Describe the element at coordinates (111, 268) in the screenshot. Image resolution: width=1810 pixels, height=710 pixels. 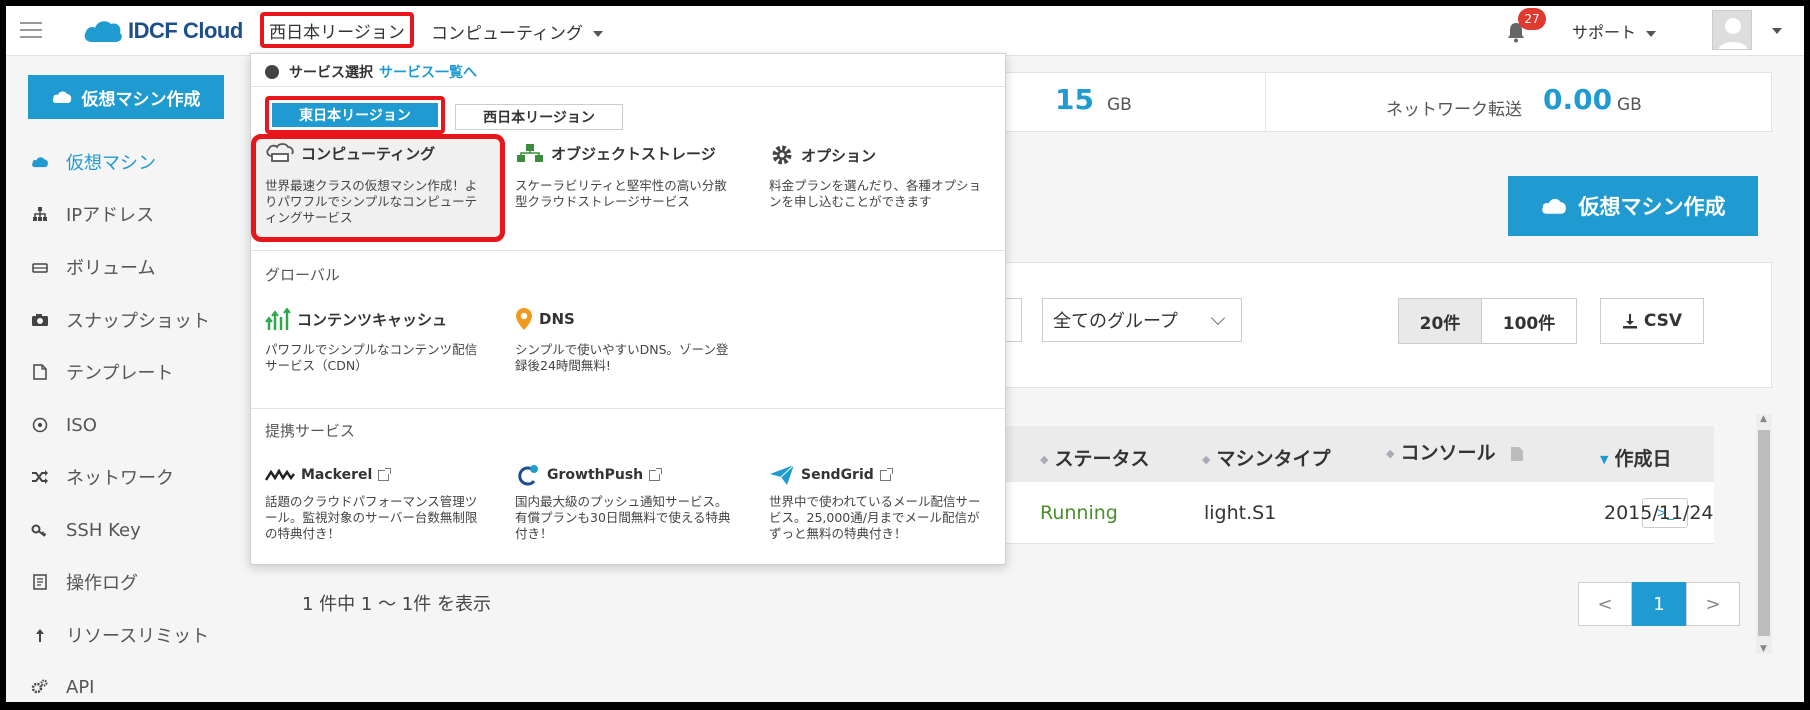
I see `sidebar-item-label: ボリューム` at that location.